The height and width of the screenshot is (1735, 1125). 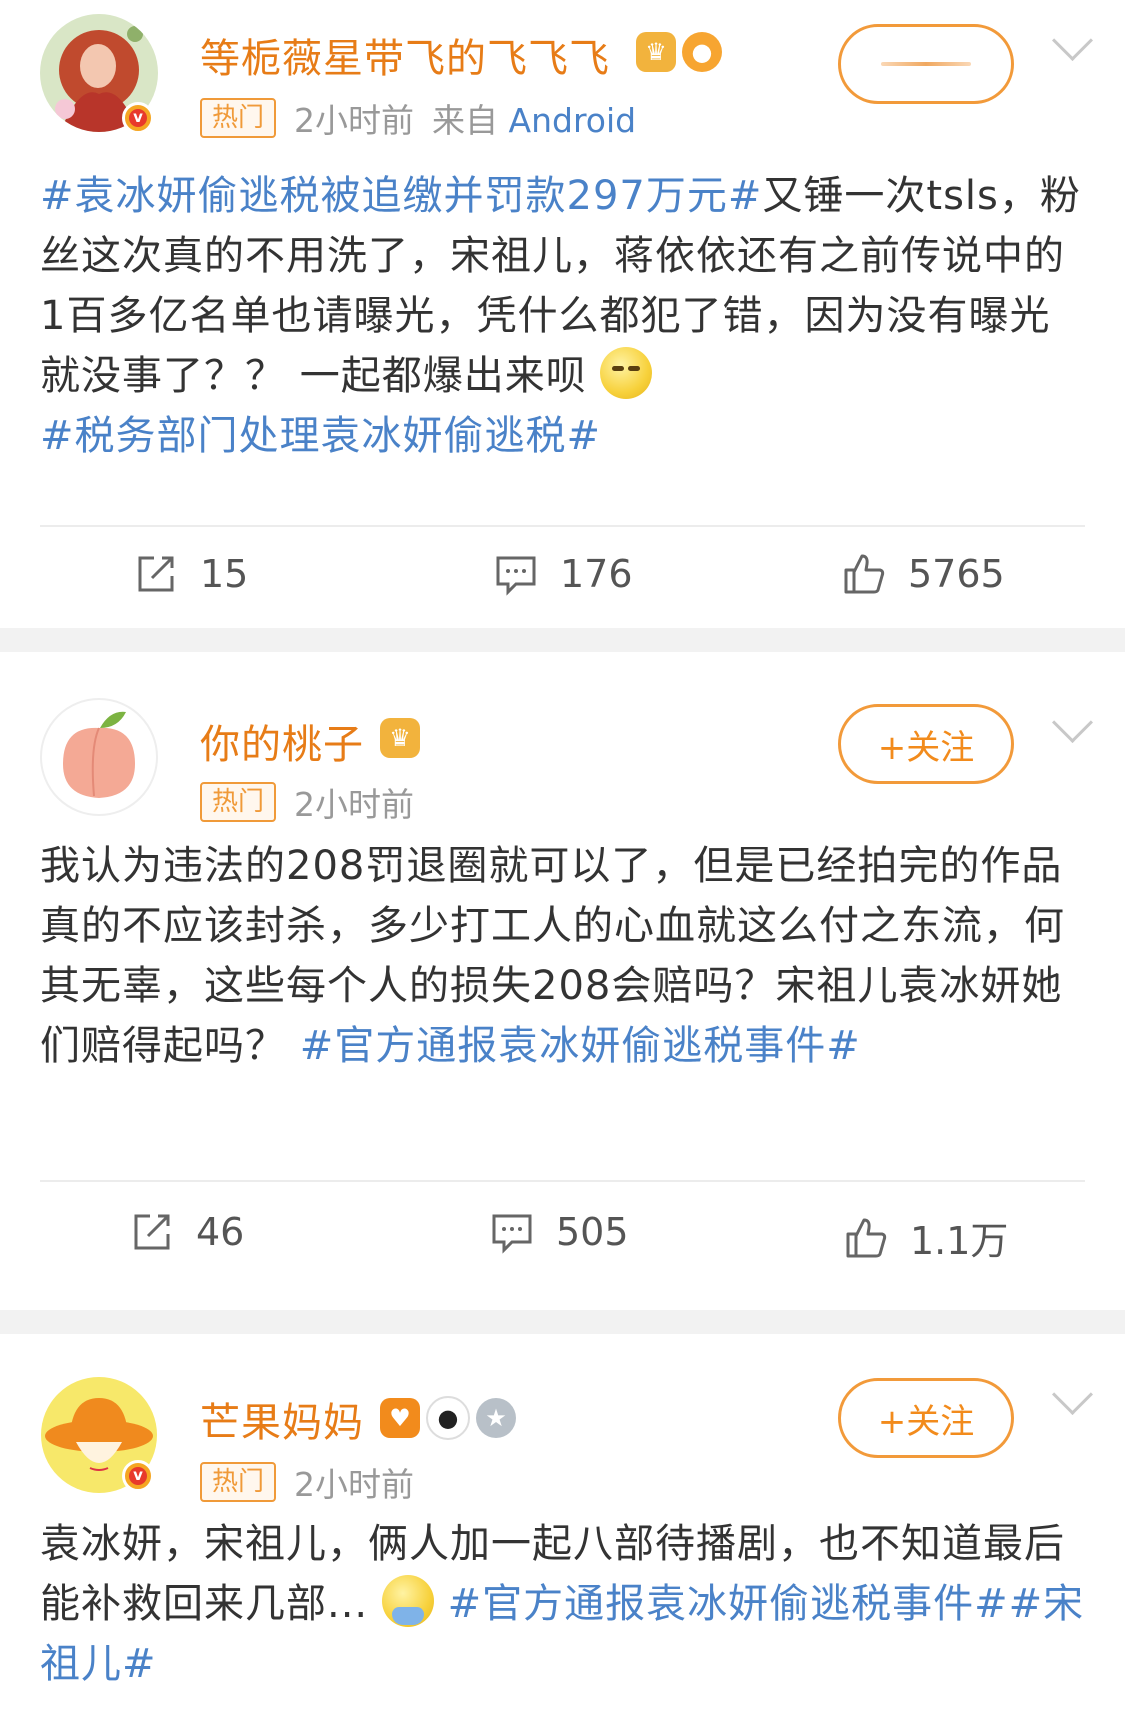 I want to click on topic-link: #税务部门处理袁冰妍偷逃税#, so click(x=320, y=436).